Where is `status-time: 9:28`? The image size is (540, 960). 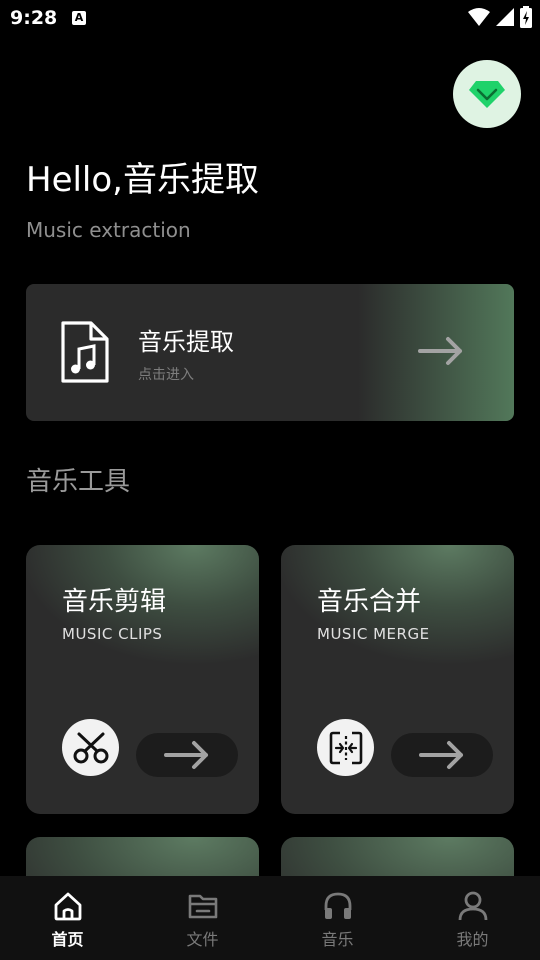 status-time: 9:28 is located at coordinates (34, 18).